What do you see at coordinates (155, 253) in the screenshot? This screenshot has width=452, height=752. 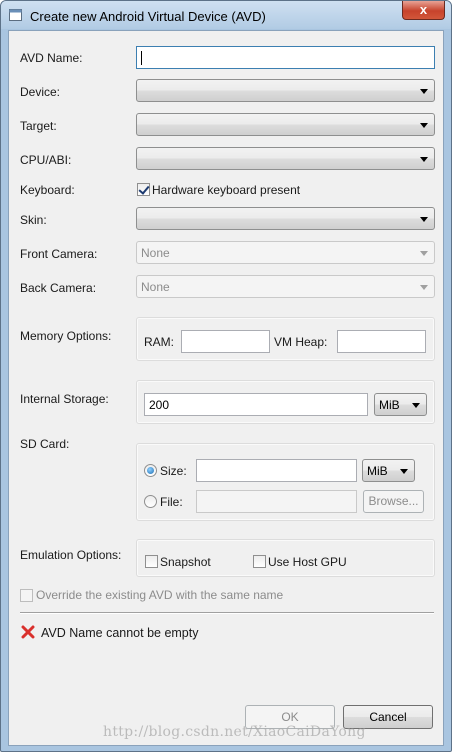 I see `front-camera-value: None` at bounding box center [155, 253].